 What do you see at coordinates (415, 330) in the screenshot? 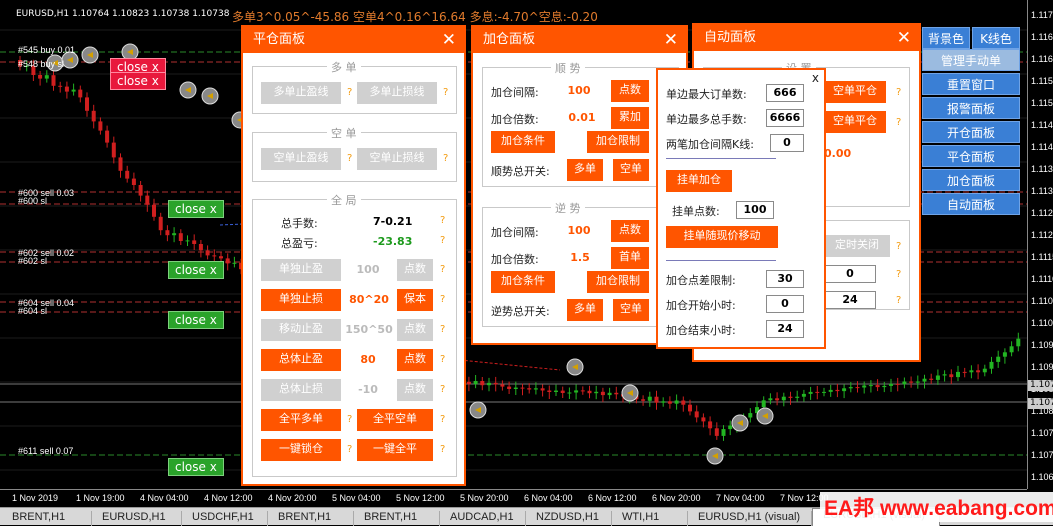
I see `trail-tp-unit-button: 点数` at bounding box center [415, 330].